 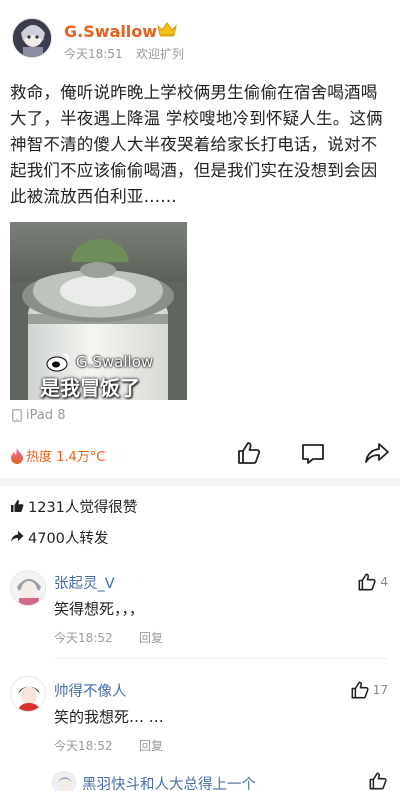 I want to click on post-source: 欢迎扩列, so click(x=160, y=54).